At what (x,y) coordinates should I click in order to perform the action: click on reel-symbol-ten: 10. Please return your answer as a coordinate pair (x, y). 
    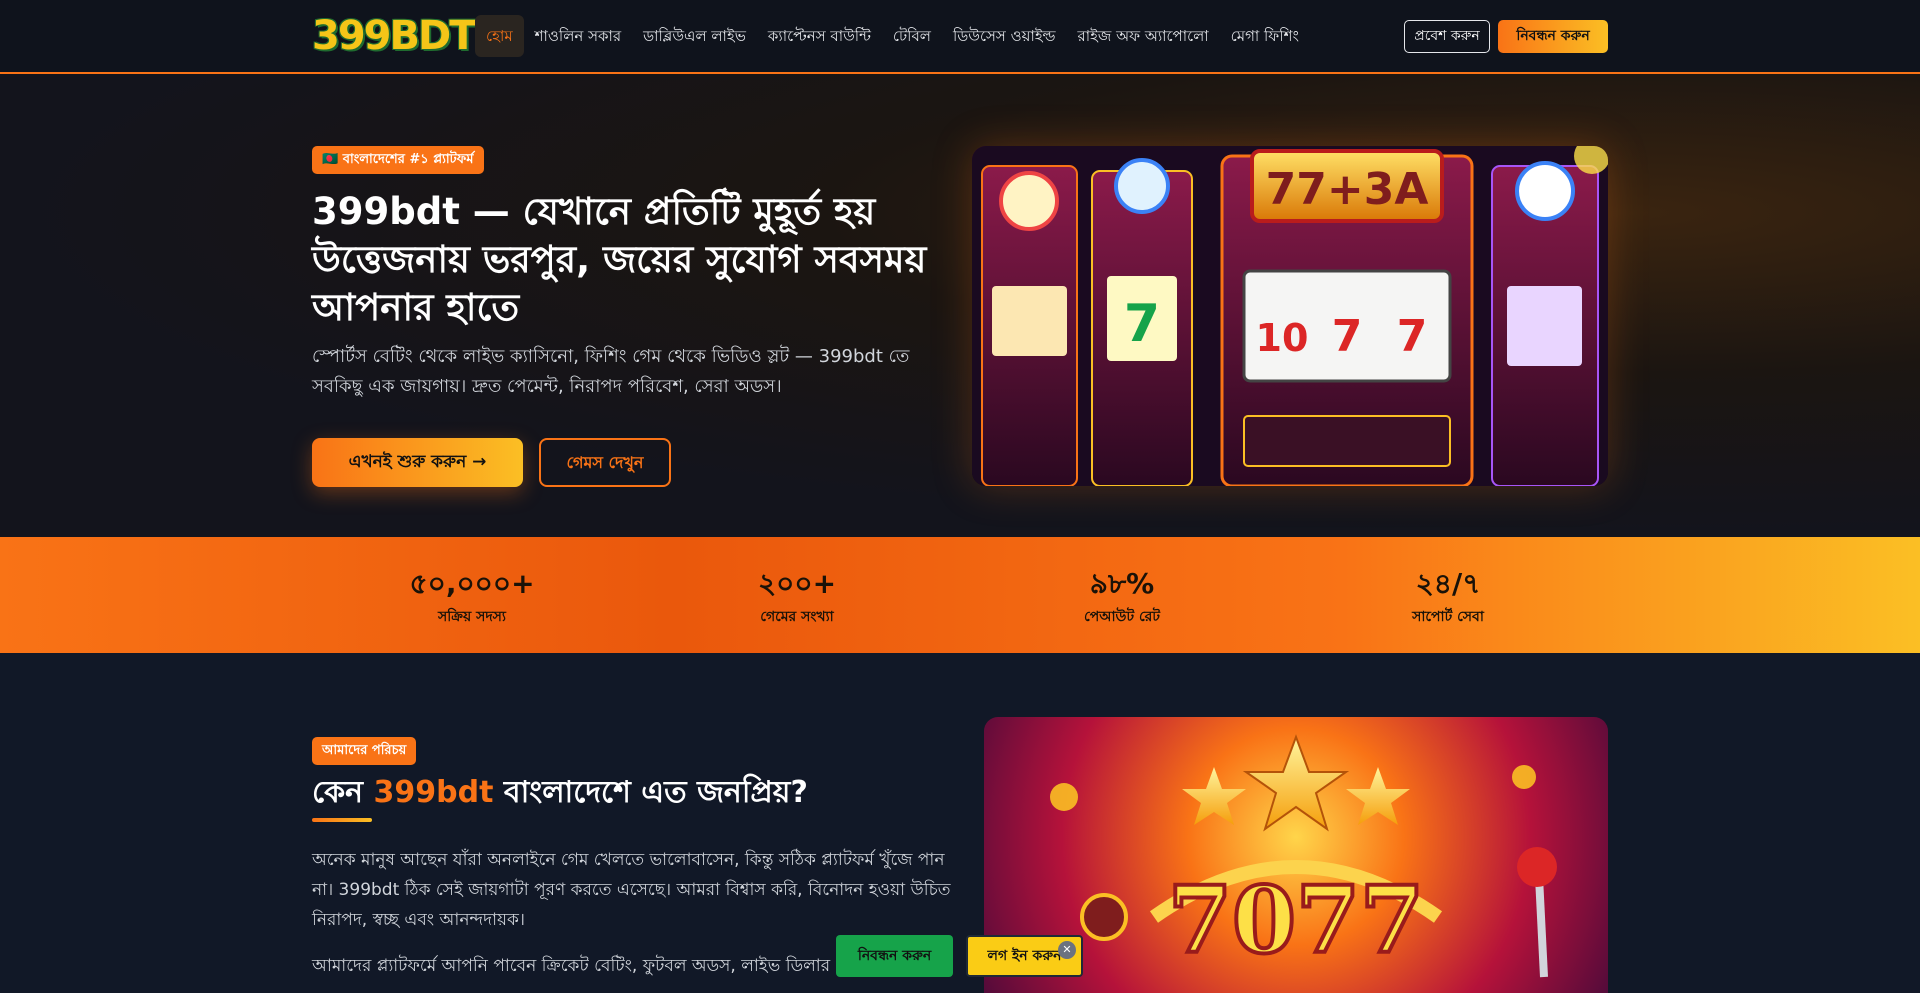
    Looking at the image, I should click on (1282, 338).